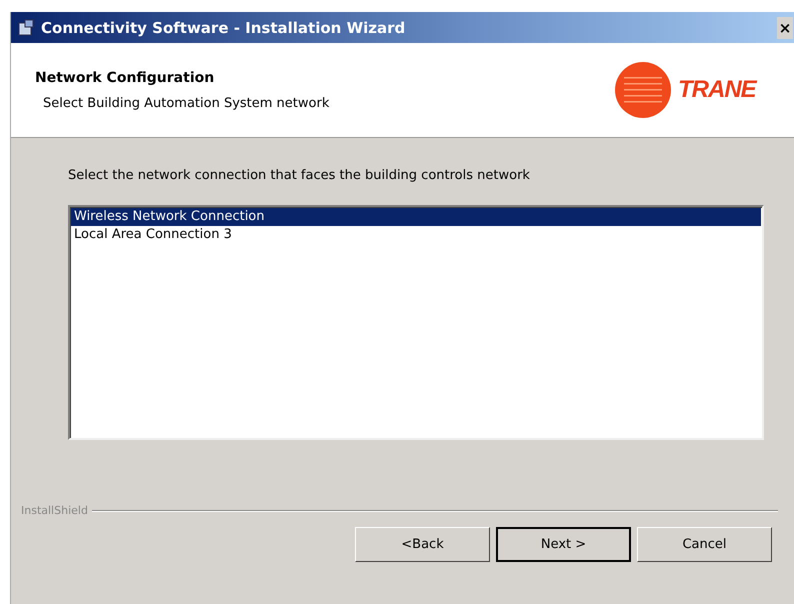  Describe the element at coordinates (422, 544) in the screenshot. I see `wizard-button: <Back` at that location.